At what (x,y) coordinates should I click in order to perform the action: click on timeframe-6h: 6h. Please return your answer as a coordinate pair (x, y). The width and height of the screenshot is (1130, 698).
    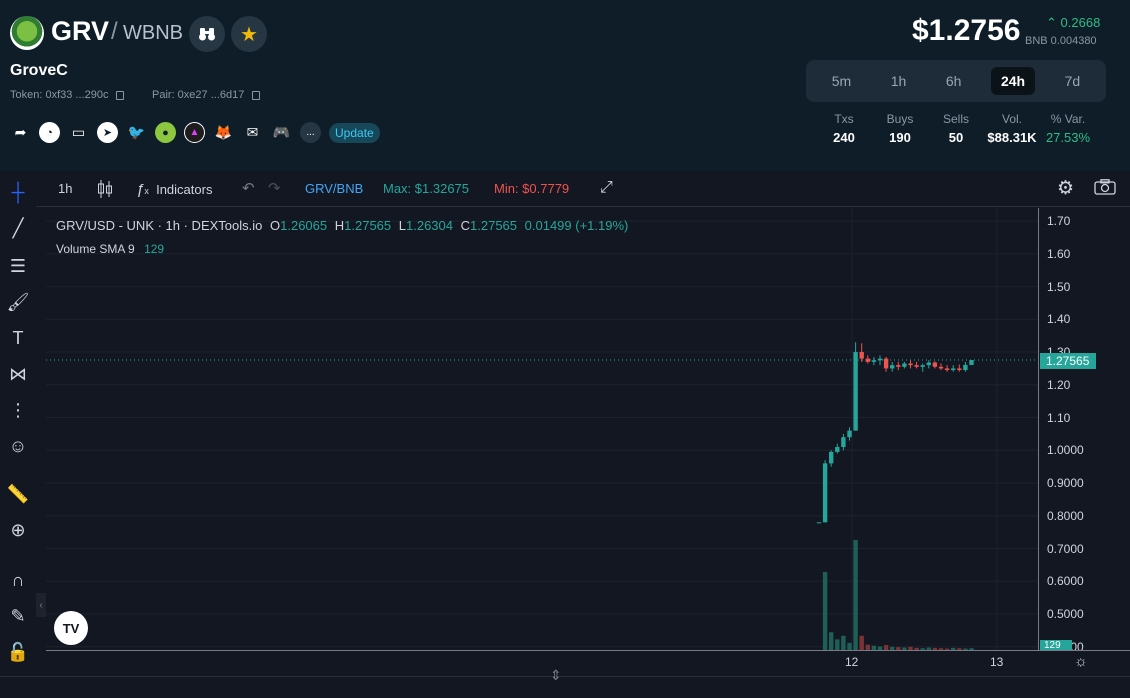
    Looking at the image, I should click on (954, 81).